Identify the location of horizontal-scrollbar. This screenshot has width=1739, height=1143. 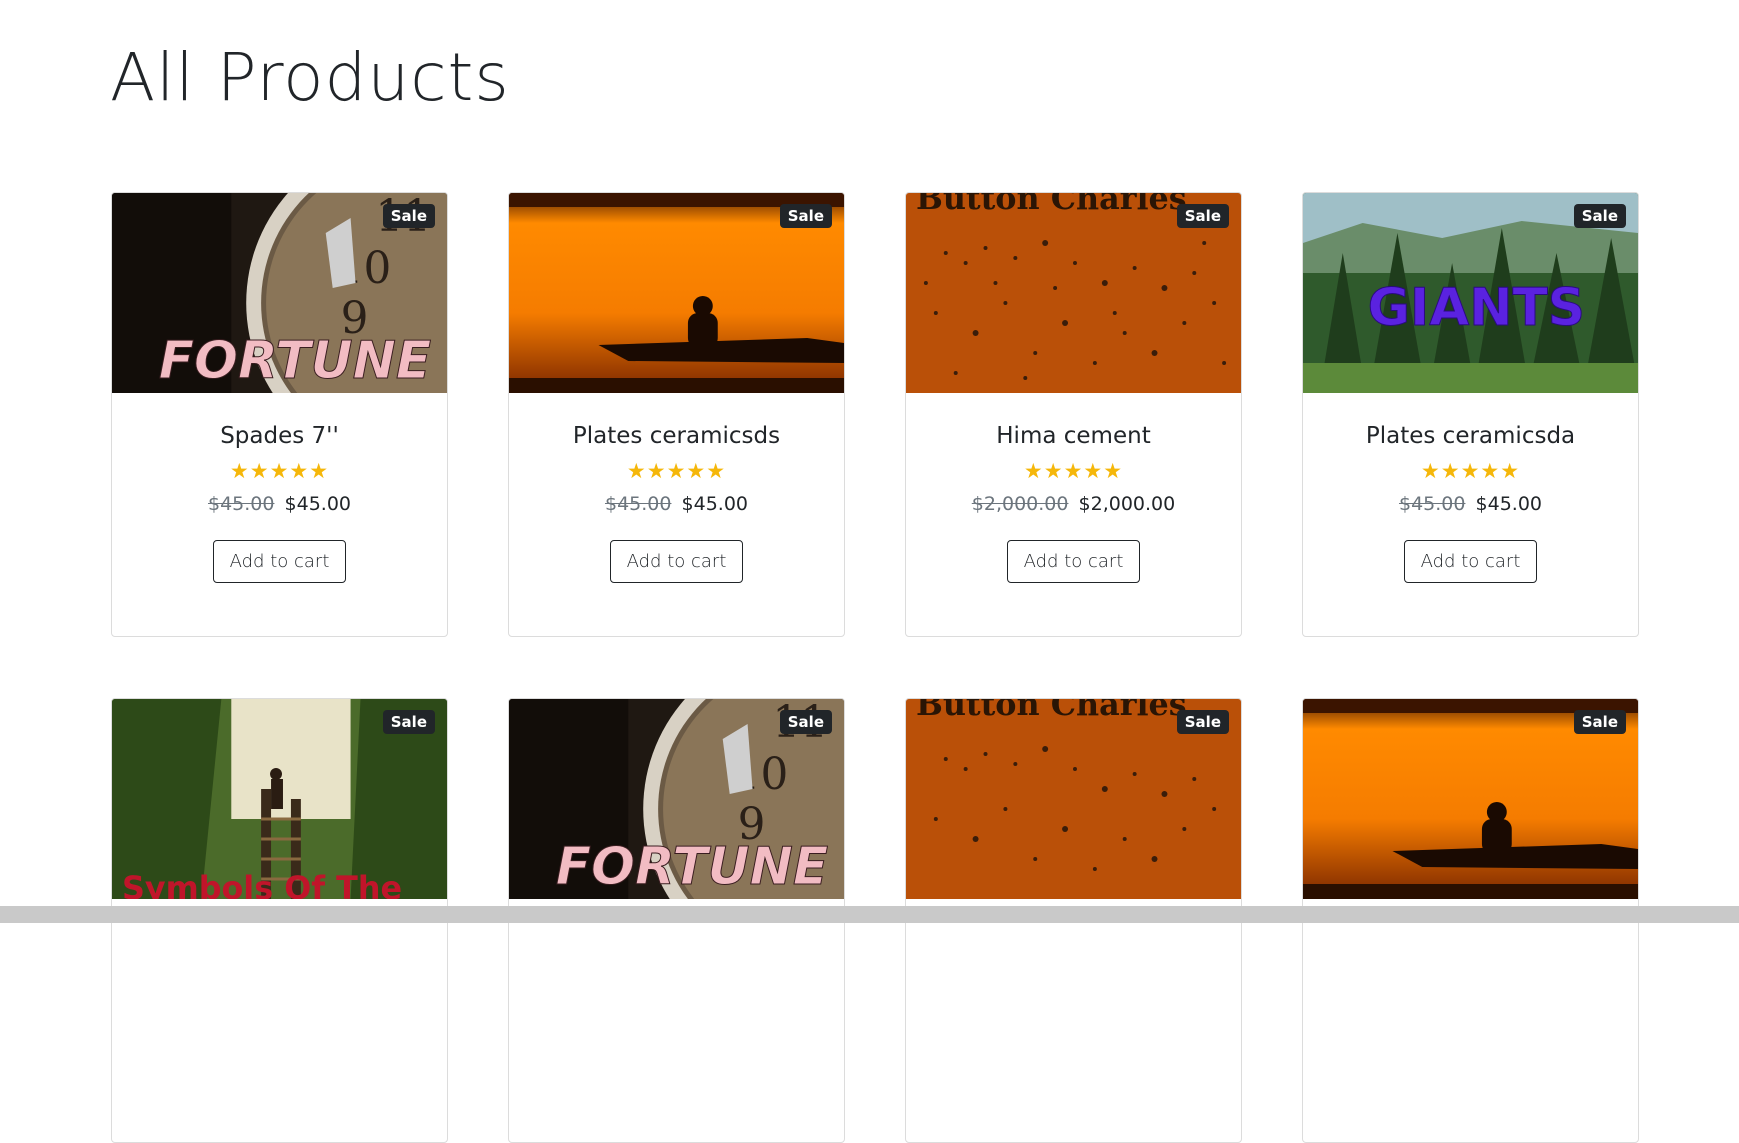
(869, 914).